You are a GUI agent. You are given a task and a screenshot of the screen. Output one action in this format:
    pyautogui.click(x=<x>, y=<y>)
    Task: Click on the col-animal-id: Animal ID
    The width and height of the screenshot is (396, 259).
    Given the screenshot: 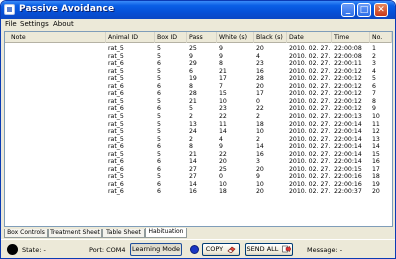 What is the action you would take?
    pyautogui.click(x=130, y=37)
    